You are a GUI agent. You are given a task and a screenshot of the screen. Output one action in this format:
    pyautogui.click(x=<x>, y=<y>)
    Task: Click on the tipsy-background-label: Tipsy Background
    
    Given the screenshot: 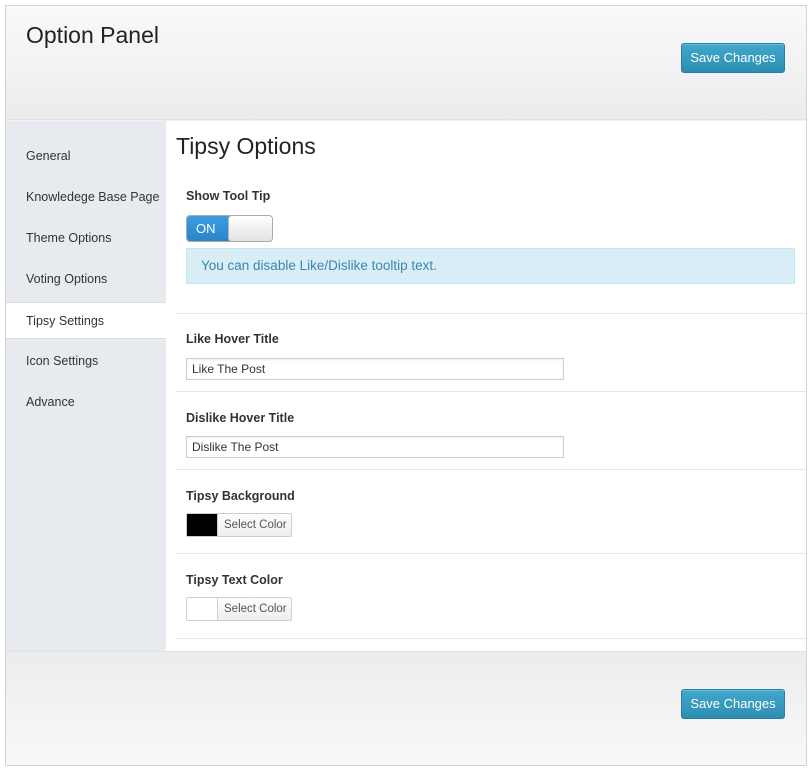 What is the action you would take?
    pyautogui.click(x=240, y=496)
    